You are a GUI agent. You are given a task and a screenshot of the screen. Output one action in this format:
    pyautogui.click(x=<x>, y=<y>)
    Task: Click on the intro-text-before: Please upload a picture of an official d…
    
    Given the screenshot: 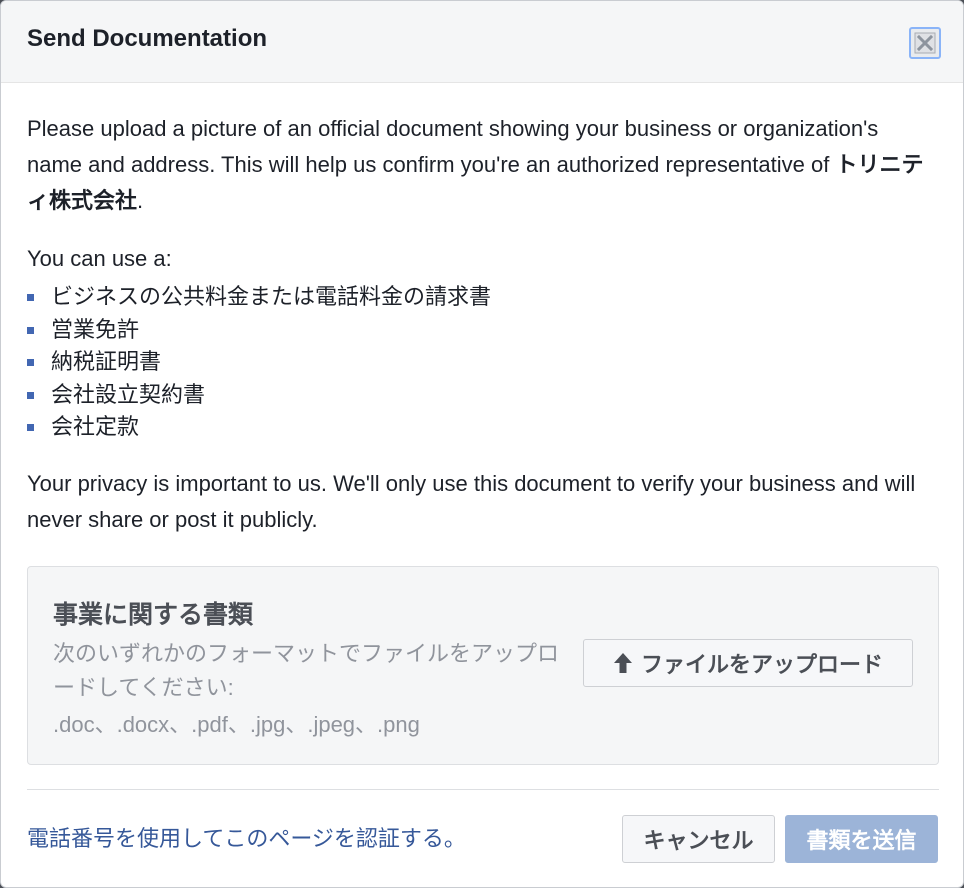 What is the action you would take?
    pyautogui.click(x=453, y=146)
    